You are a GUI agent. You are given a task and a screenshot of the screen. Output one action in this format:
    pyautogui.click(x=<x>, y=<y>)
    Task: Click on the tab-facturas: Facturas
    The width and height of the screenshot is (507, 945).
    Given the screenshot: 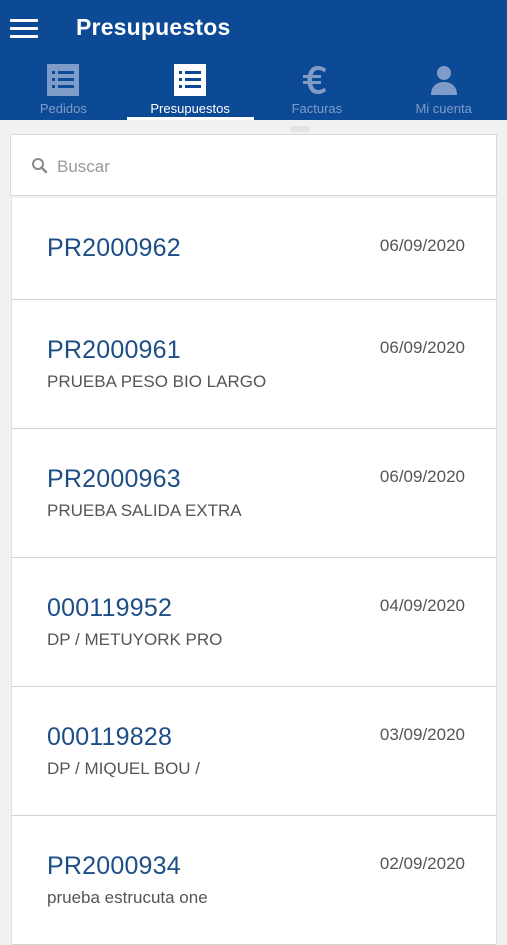 What is the action you would take?
    pyautogui.click(x=317, y=89)
    